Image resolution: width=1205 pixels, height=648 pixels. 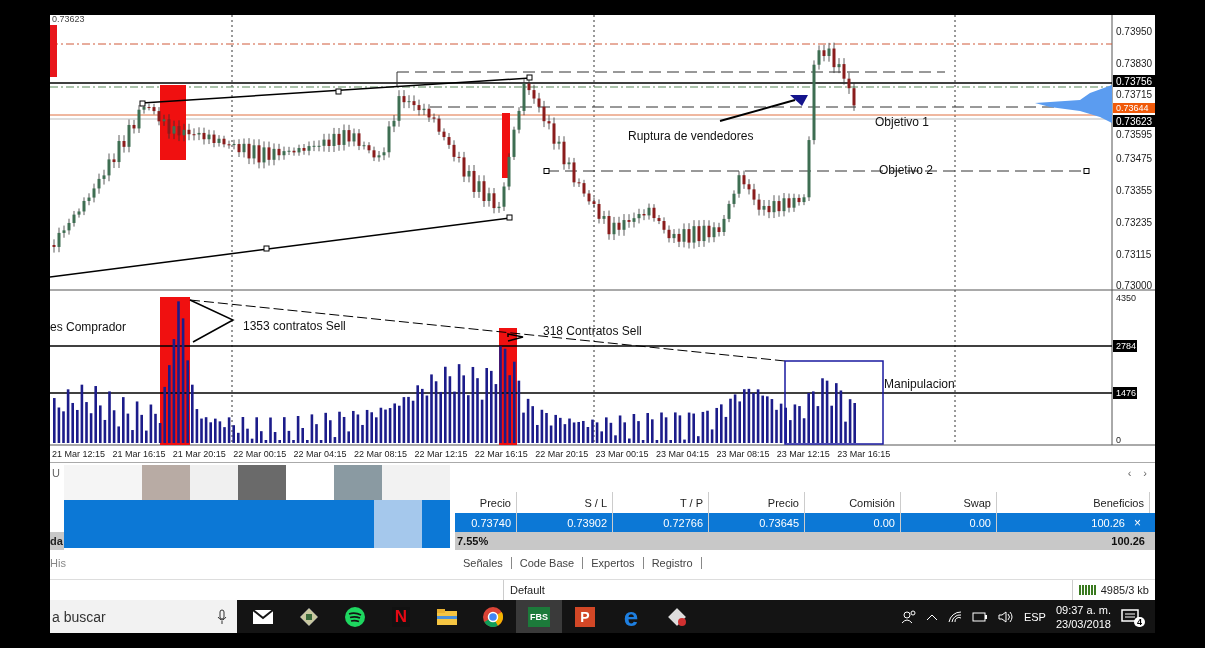 I want to click on summary-total: 100.26, so click(x=1128, y=541).